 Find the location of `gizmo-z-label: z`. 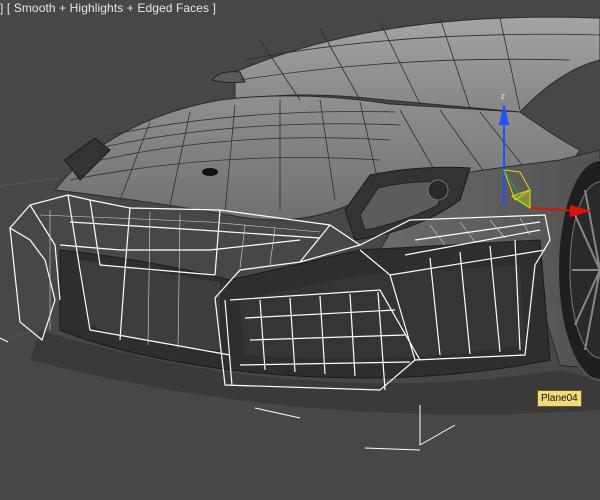

gizmo-z-label: z is located at coordinates (503, 96).